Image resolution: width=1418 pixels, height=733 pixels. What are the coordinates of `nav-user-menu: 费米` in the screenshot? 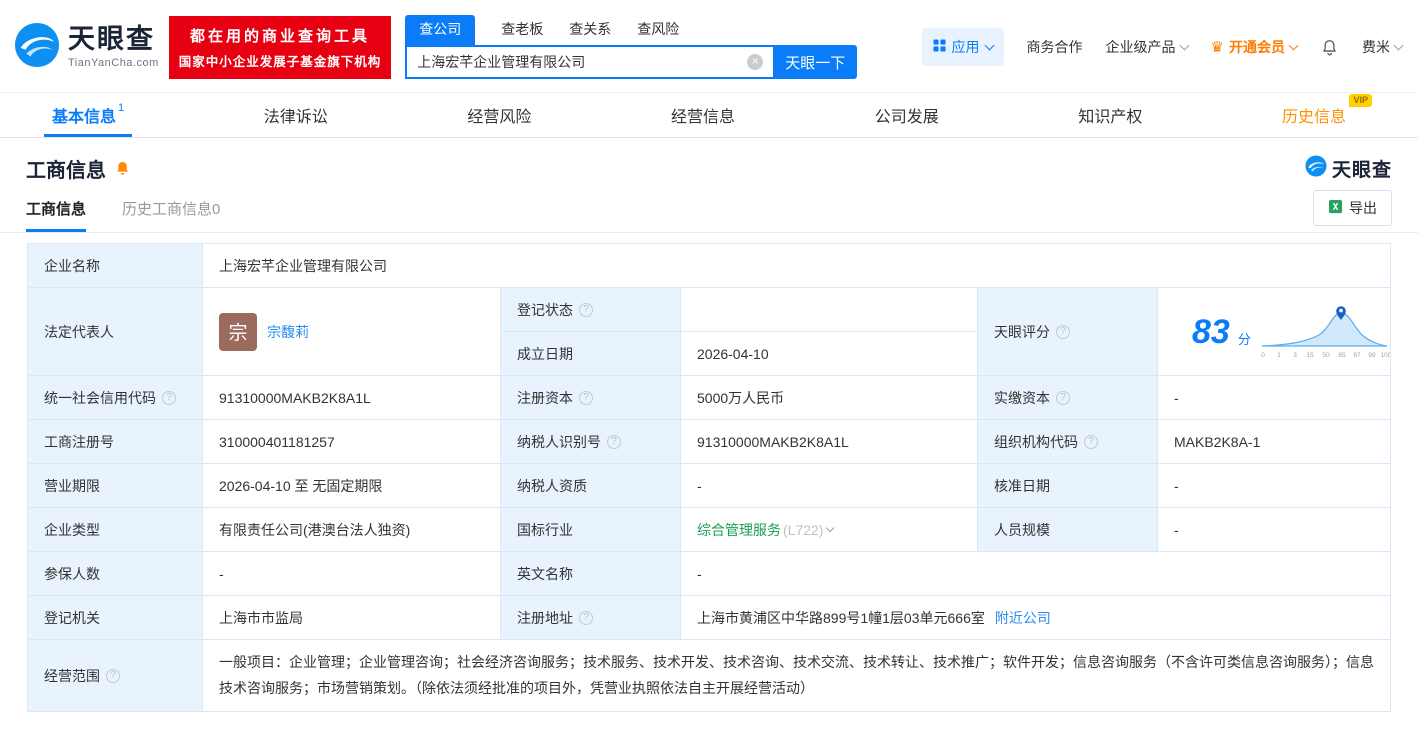 It's located at (1383, 47).